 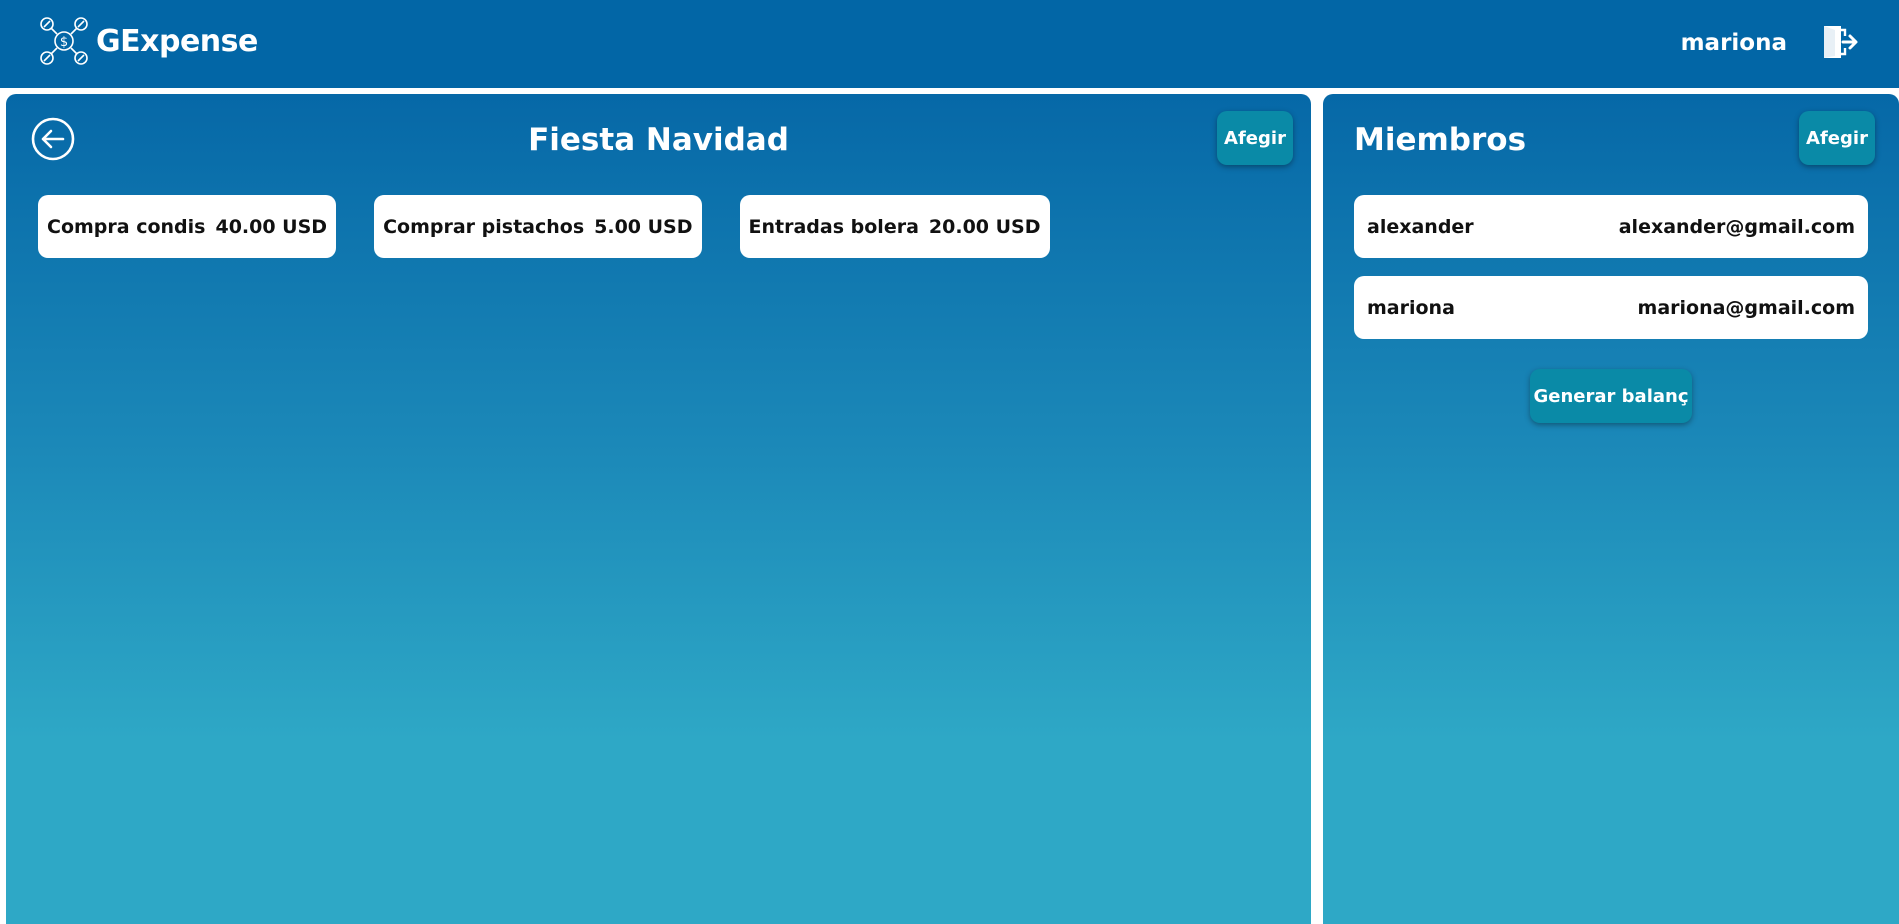 I want to click on money-network-logo-icon: $, so click(x=64, y=41).